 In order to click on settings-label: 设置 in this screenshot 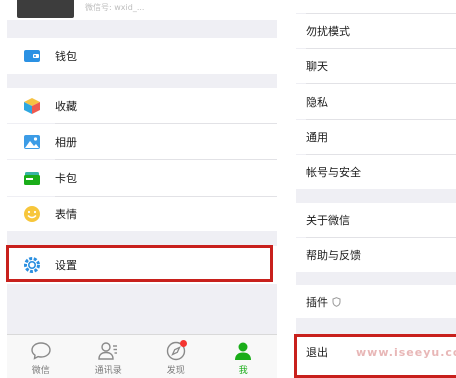, I will do `click(66, 265)`.